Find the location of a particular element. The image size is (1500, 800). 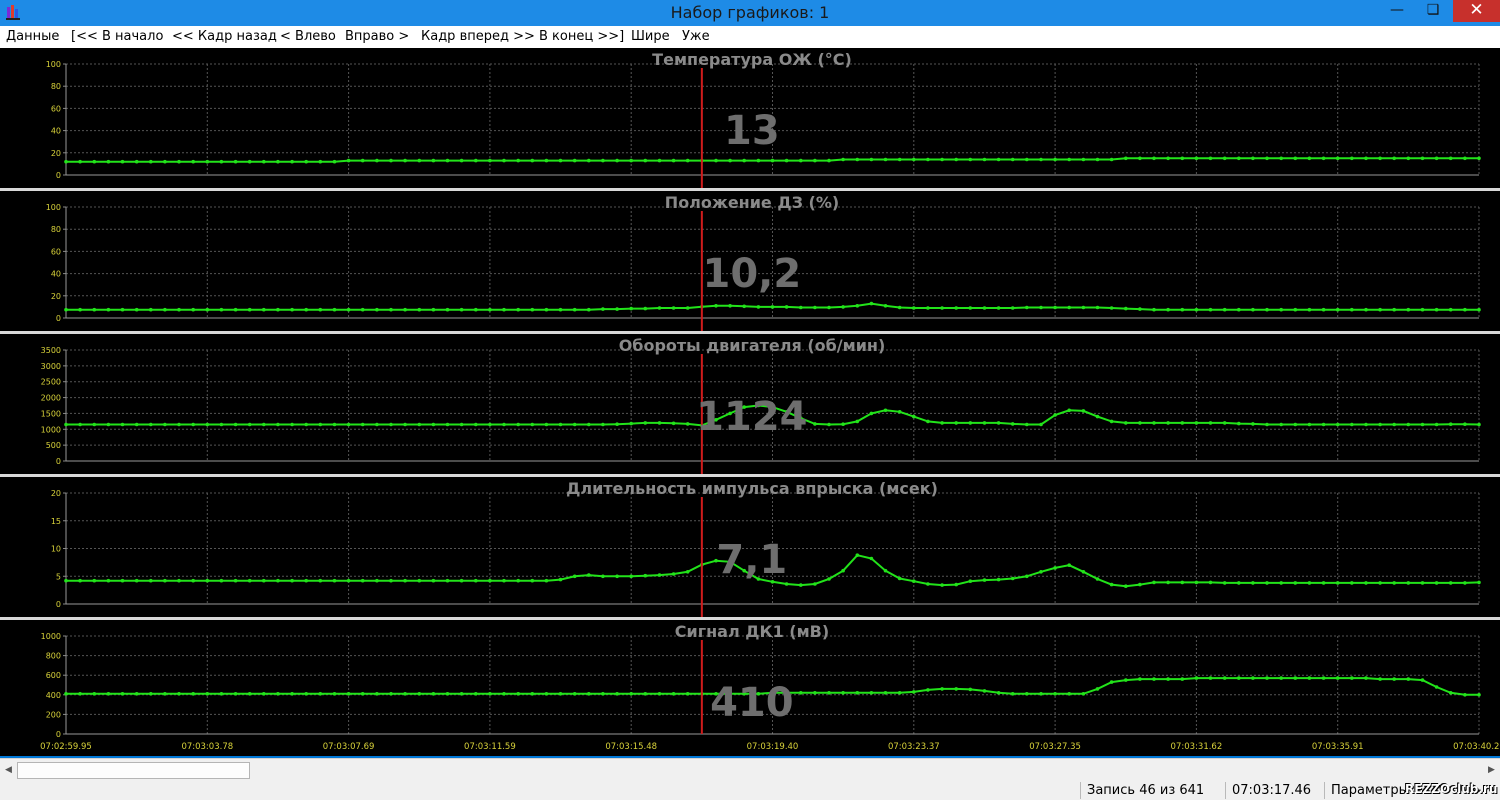

menu-data: Данные is located at coordinates (32, 36).